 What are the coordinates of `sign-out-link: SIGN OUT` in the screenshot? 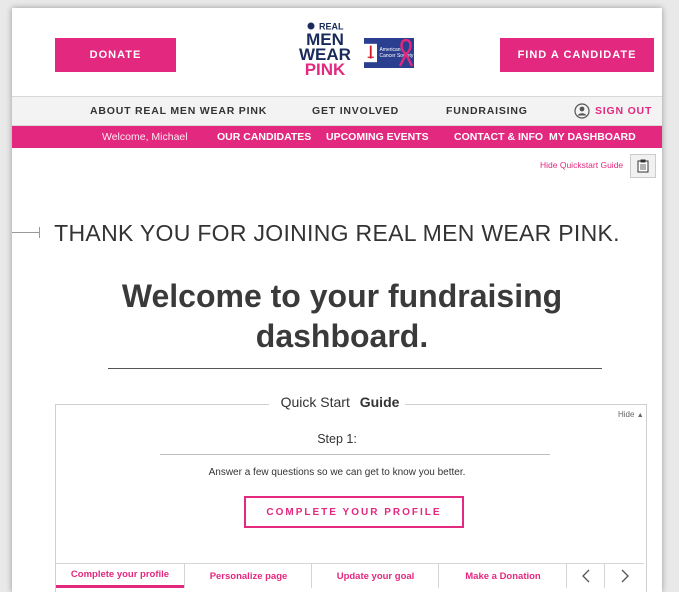 It's located at (613, 111).